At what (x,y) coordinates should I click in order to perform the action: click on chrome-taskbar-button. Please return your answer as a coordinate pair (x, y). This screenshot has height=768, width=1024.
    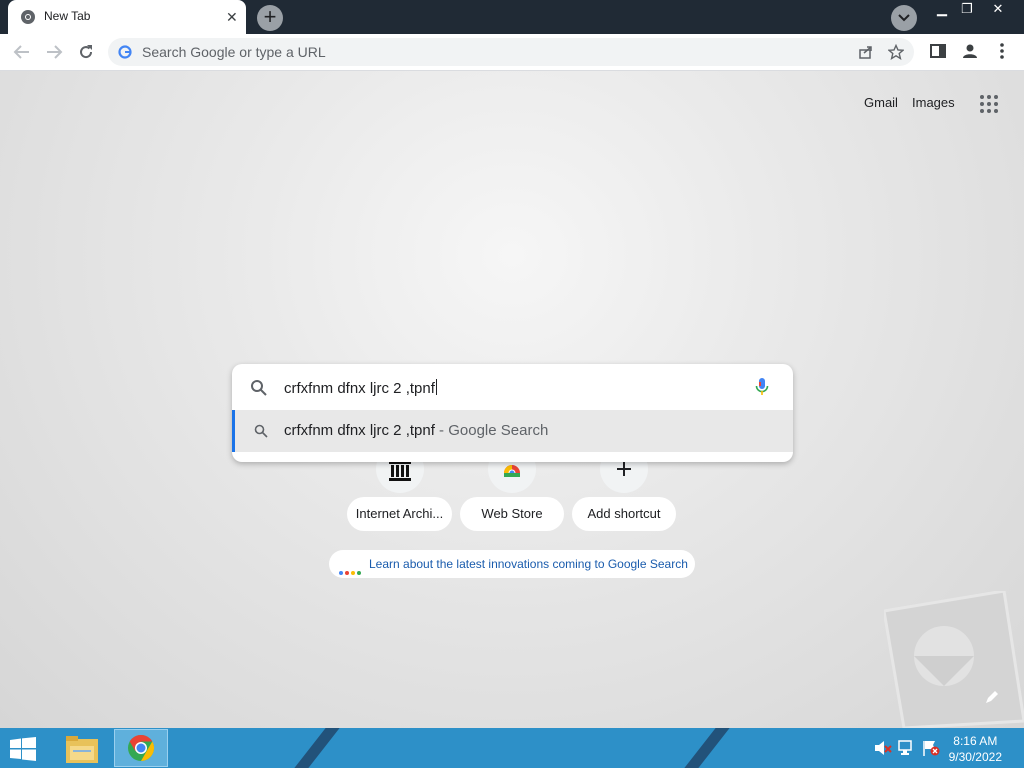
    Looking at the image, I should click on (141, 748).